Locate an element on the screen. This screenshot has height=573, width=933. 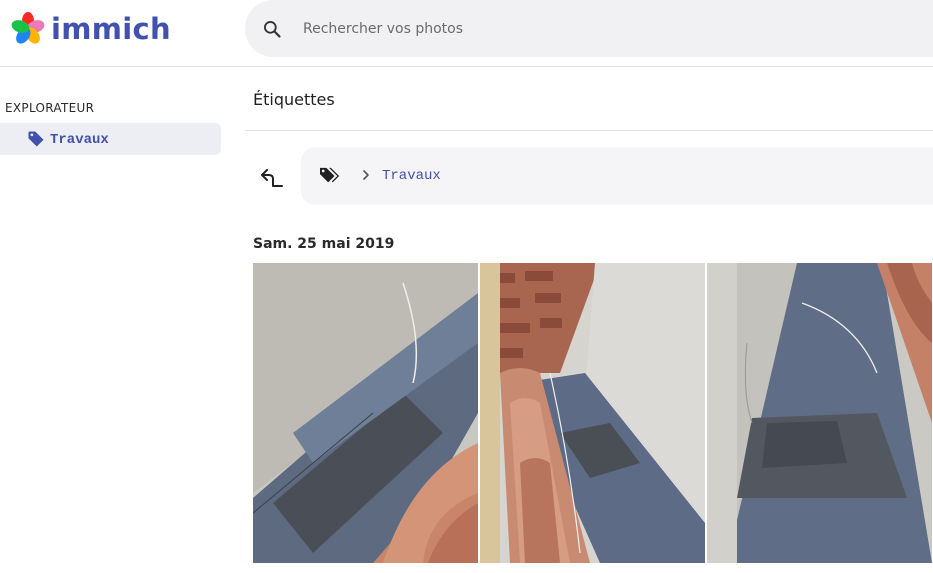
app-name: immich is located at coordinates (111, 29).